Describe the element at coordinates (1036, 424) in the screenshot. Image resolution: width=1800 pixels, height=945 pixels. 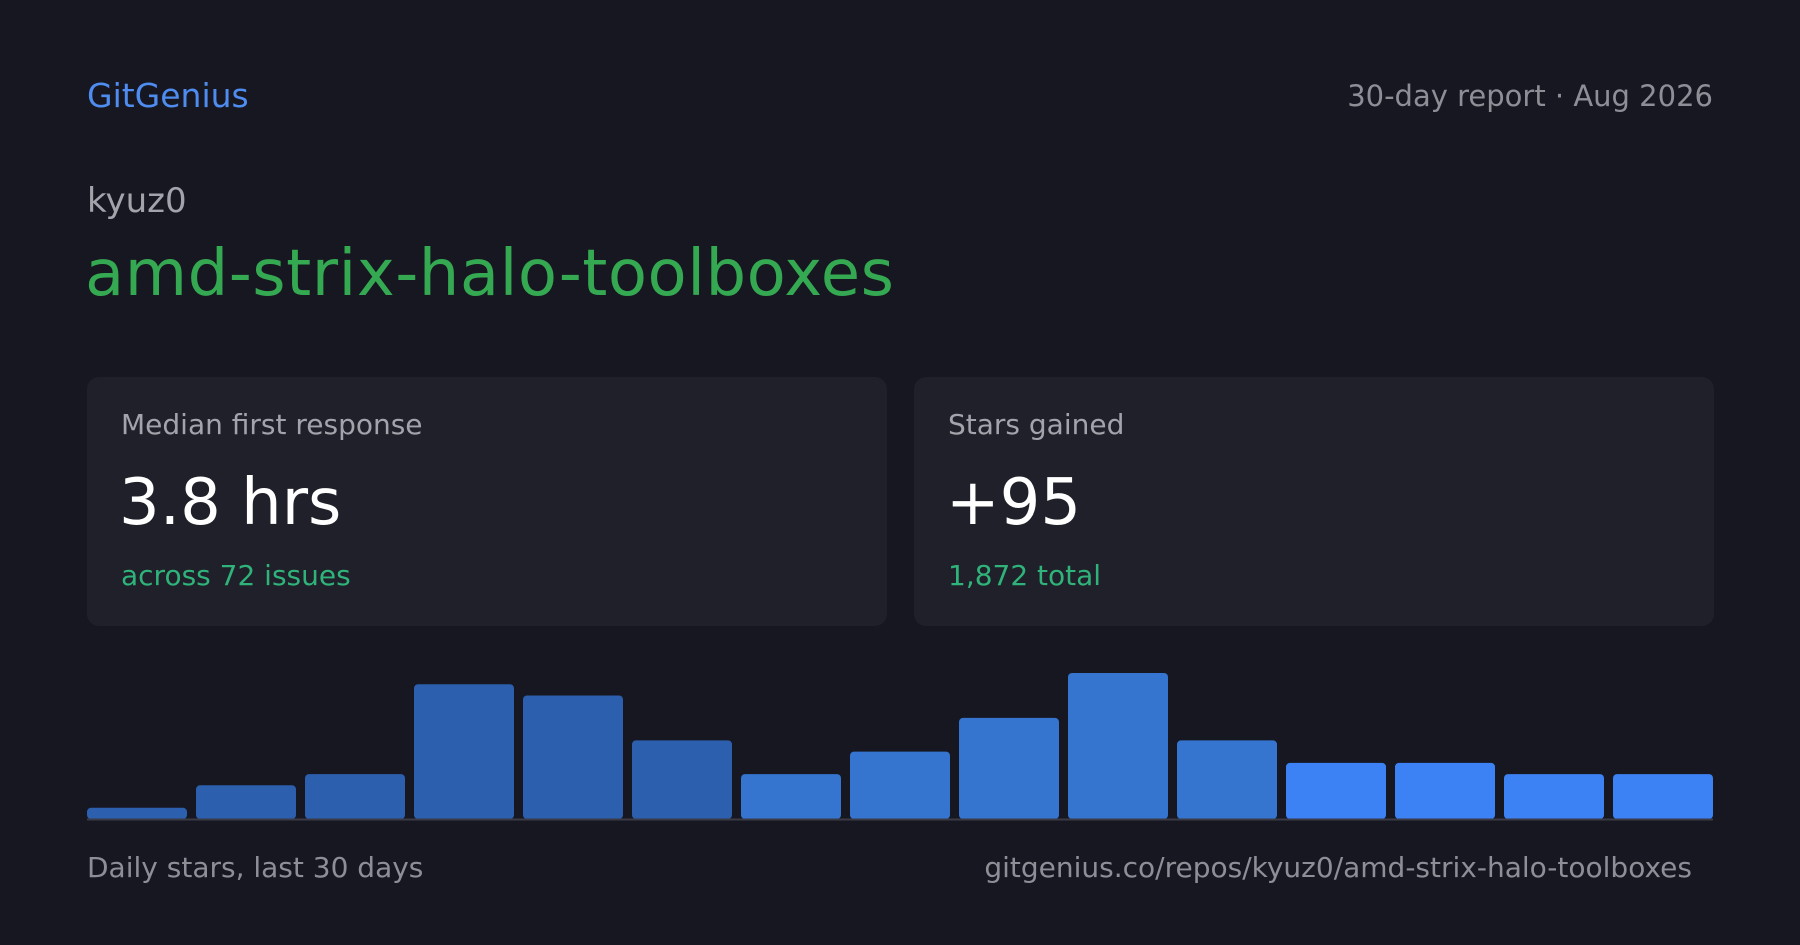
I see `stars-gained-label: Stars gained` at that location.